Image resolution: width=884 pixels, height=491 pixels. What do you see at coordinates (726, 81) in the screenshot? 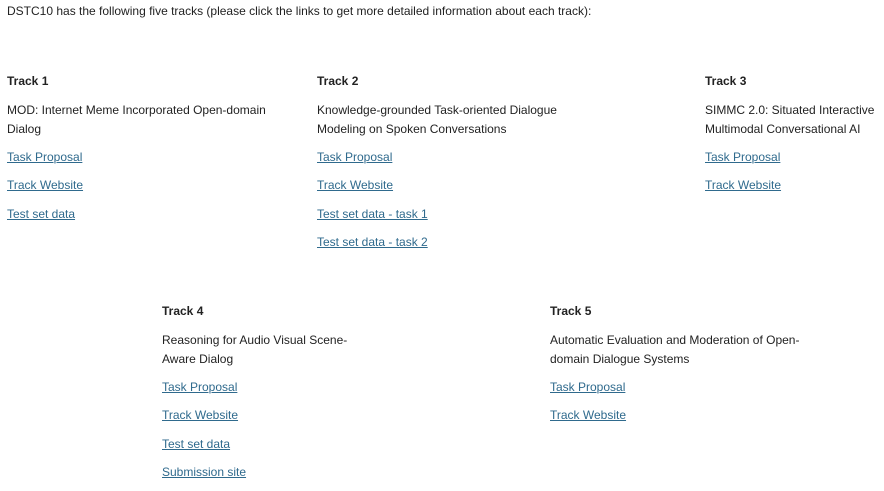
I see `track-title: Track 3` at bounding box center [726, 81].